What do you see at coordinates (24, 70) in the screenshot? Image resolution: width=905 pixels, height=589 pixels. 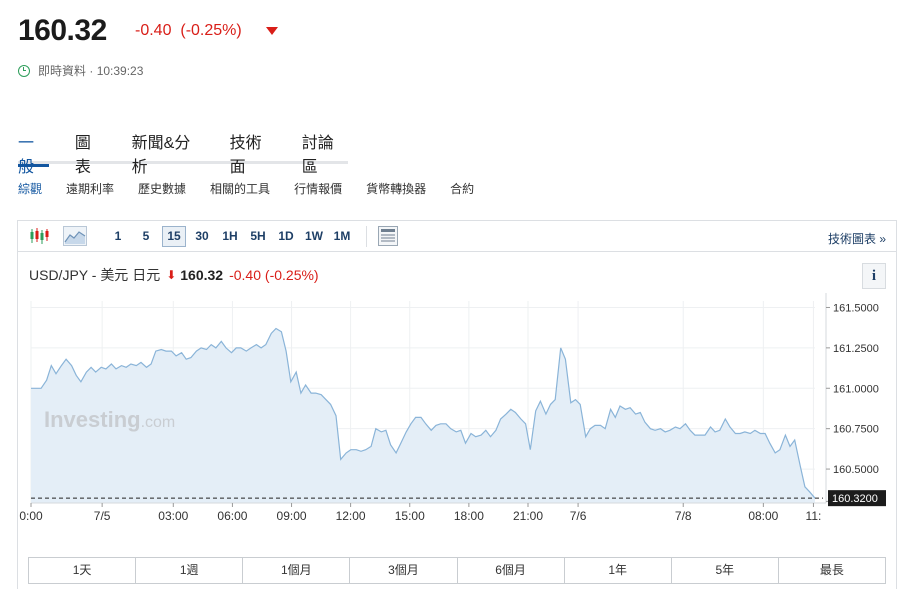 I see `clock-icon` at bounding box center [24, 70].